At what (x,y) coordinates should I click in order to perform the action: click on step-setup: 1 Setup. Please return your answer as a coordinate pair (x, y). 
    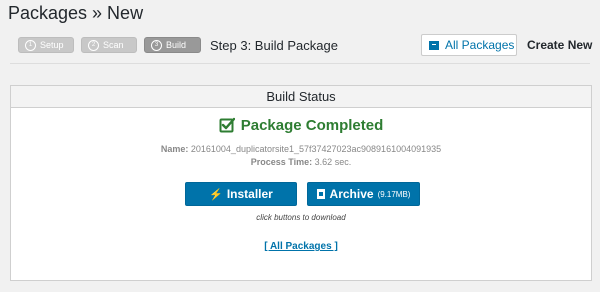
    Looking at the image, I should click on (46, 45).